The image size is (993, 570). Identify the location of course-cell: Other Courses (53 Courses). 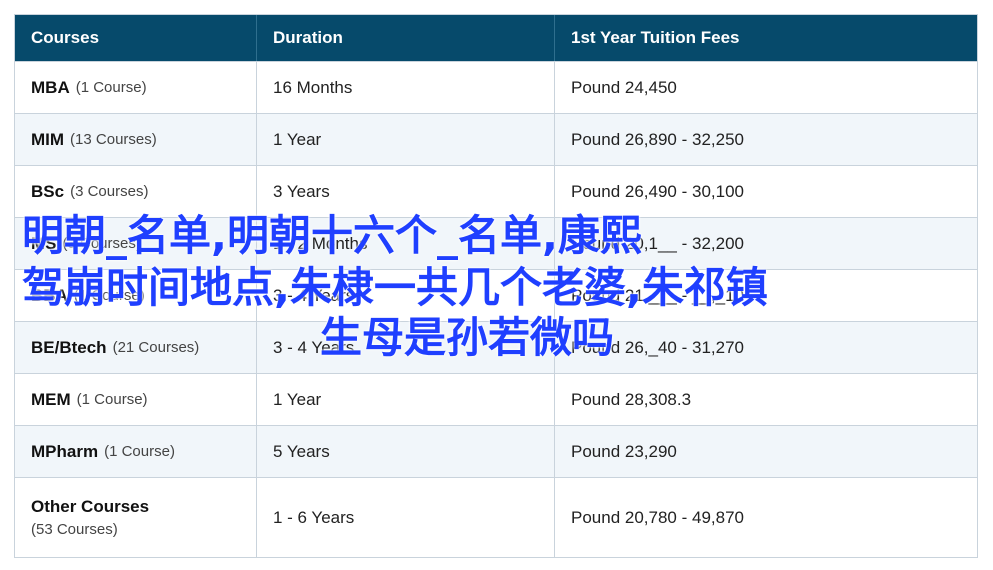
(135, 517).